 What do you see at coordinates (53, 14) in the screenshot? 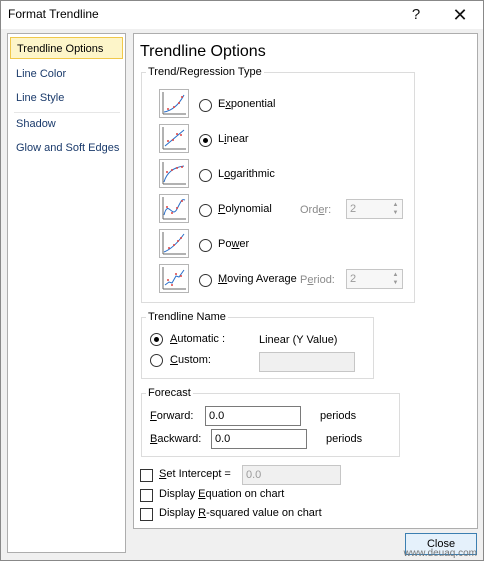
I see `dialog-title: Format Trendline` at bounding box center [53, 14].